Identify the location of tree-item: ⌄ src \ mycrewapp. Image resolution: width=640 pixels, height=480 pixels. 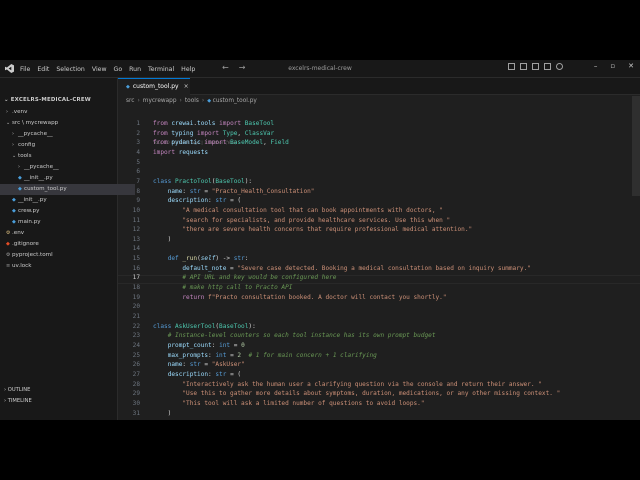
(61, 123).